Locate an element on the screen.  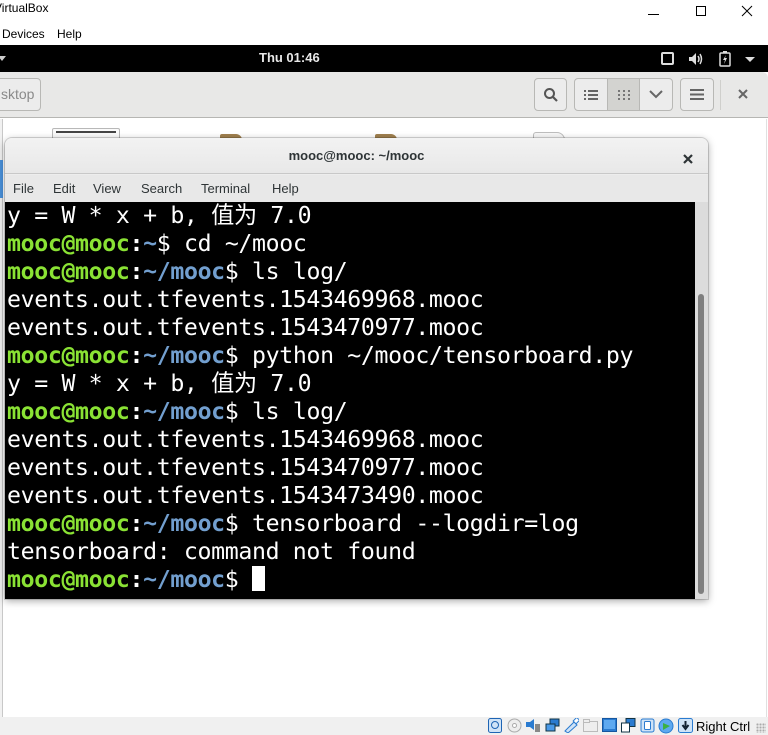
prompt-command: ls log/ is located at coordinates (300, 271).